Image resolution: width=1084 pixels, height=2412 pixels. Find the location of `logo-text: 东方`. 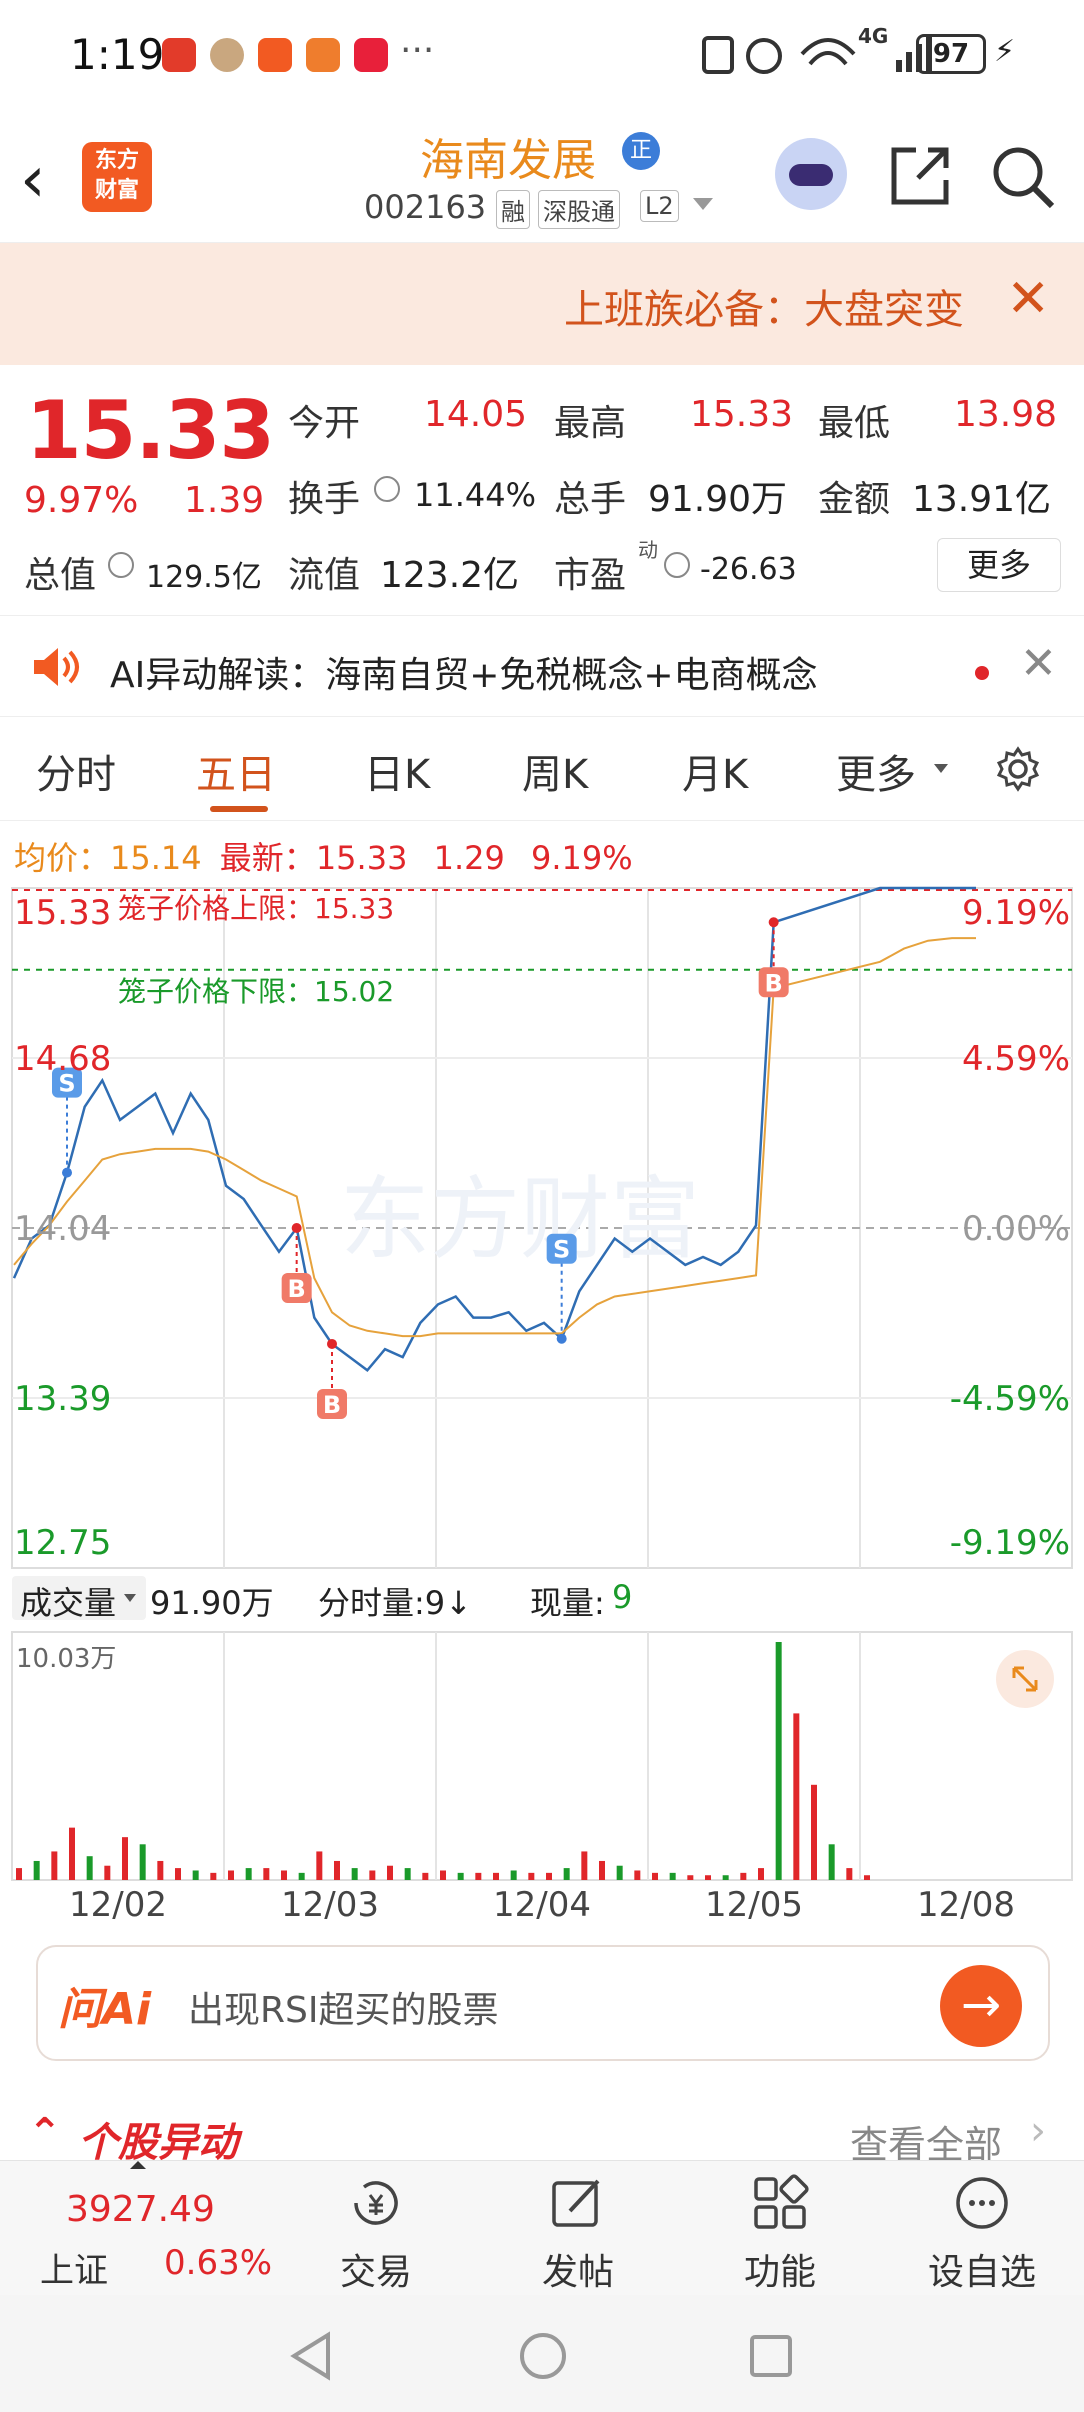

logo-text: 东方 is located at coordinates (116, 160).